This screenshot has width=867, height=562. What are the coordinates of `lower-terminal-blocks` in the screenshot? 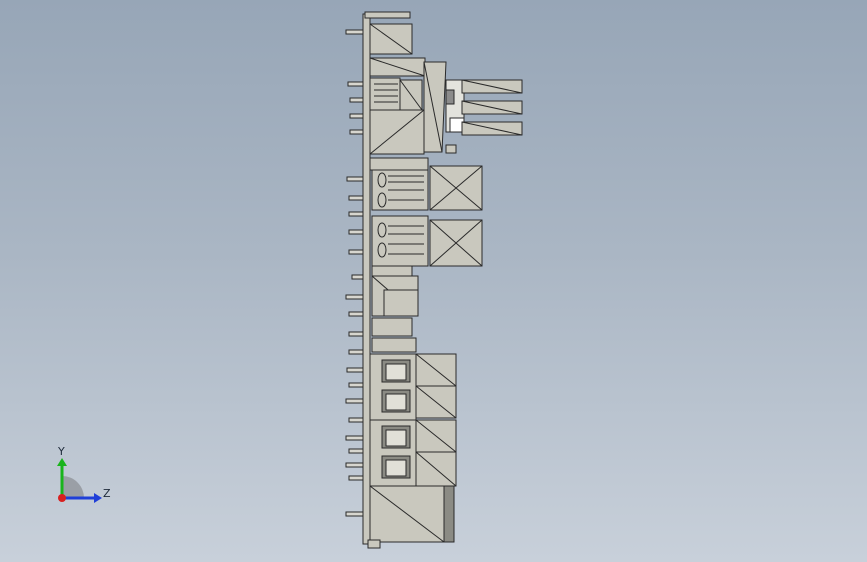 It's located at (413, 420).